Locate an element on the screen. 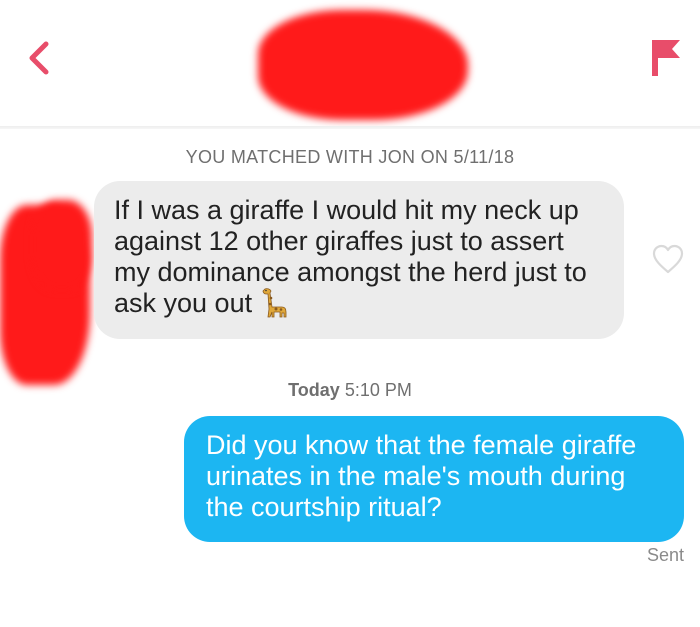  timestamp-time: 5:10 PM is located at coordinates (378, 390).